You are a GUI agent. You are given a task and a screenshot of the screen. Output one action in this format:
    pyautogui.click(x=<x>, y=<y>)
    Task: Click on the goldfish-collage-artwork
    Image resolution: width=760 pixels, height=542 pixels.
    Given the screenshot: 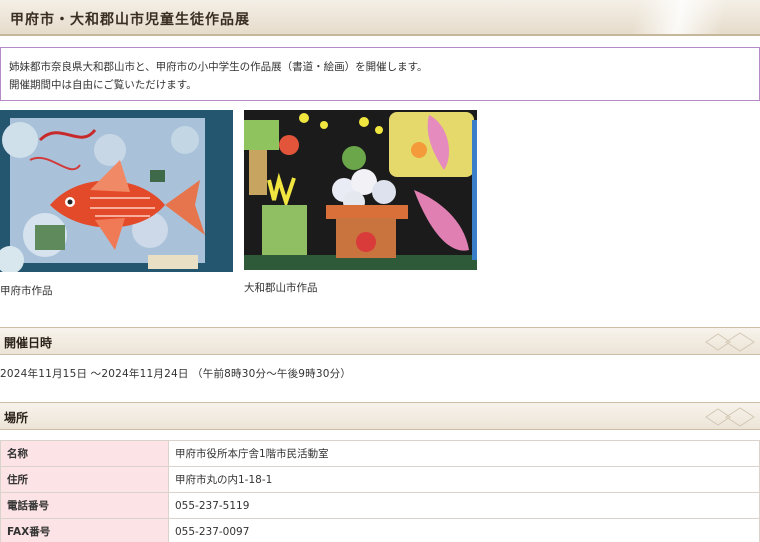 What is the action you would take?
    pyautogui.click(x=116, y=191)
    